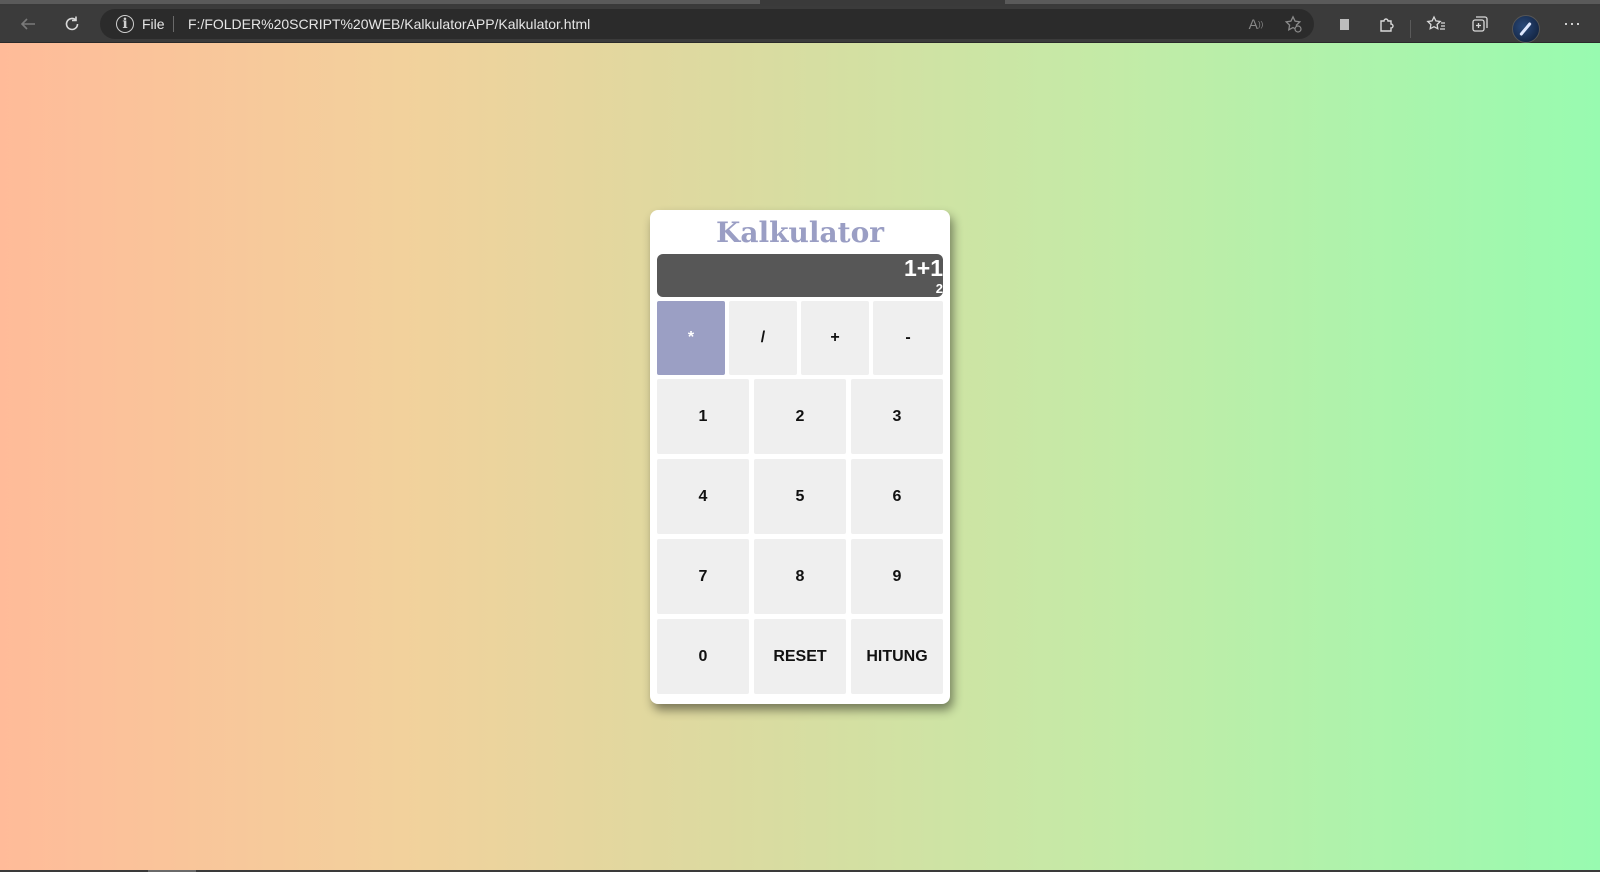 Image resolution: width=1600 pixels, height=872 pixels. Describe the element at coordinates (1293, 24) in the screenshot. I see `star-add-icon` at that location.